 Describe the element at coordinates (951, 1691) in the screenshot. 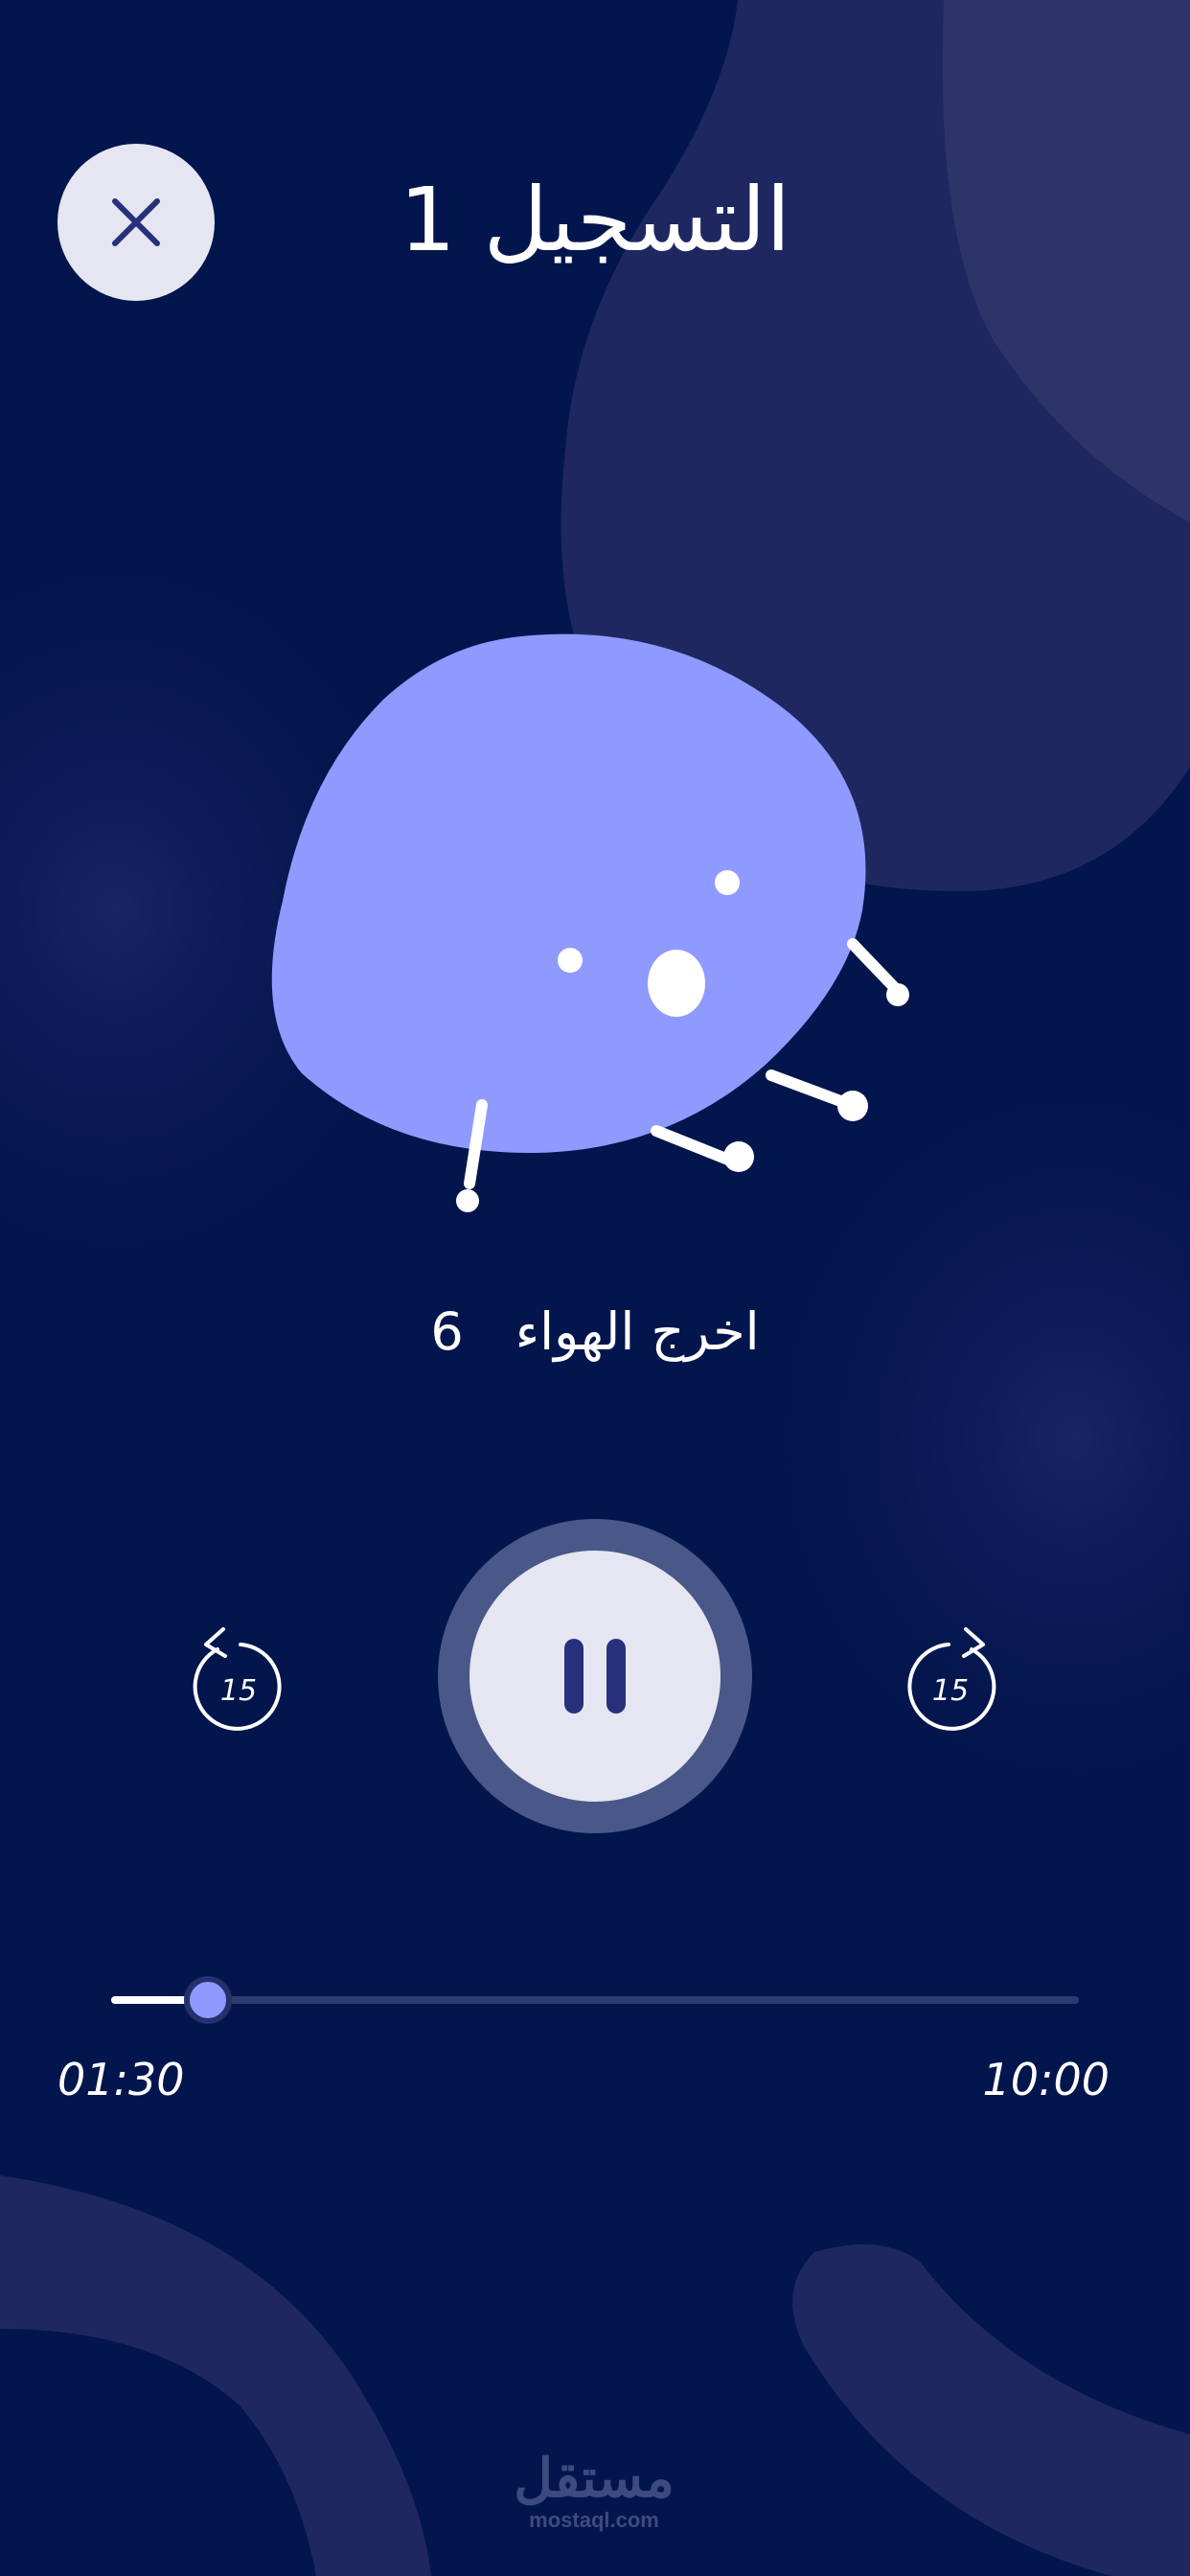

I see `skip-forward-amount: 15` at that location.